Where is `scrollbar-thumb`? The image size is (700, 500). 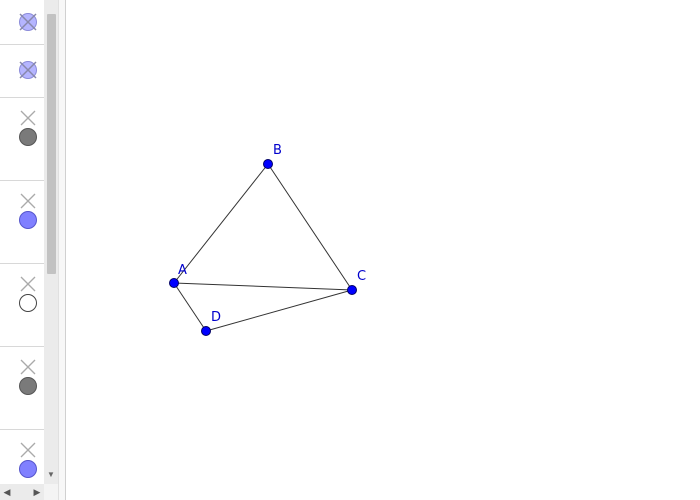 scrollbar-thumb is located at coordinates (51, 144).